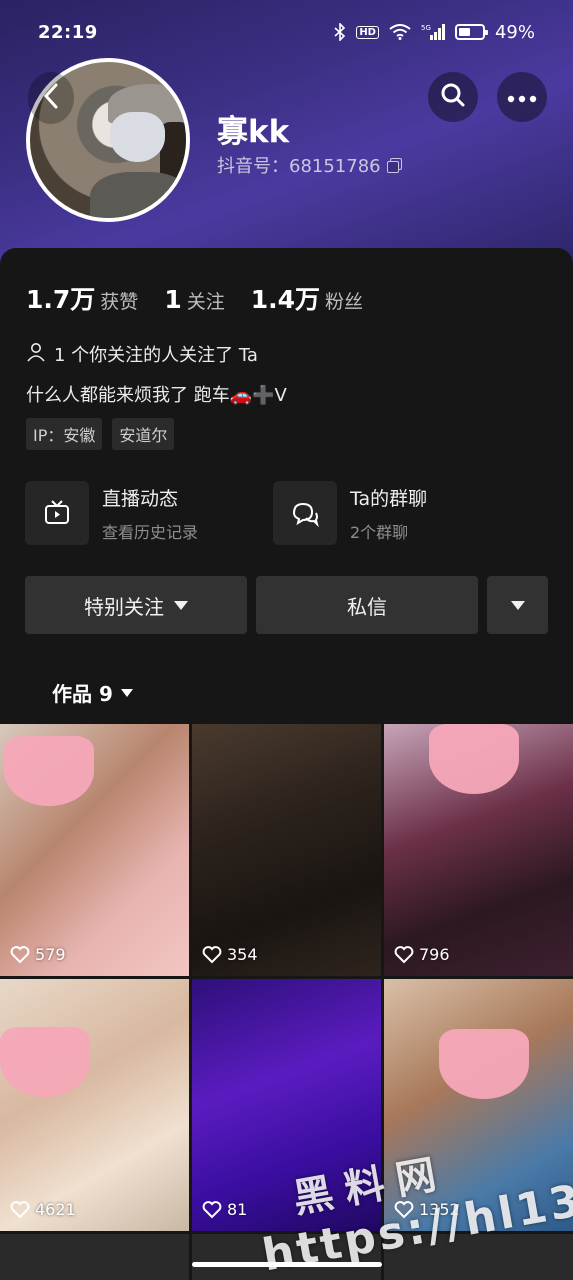 The image size is (573, 1280). Describe the element at coordinates (394, 165) in the screenshot. I see `copy-icon` at that location.